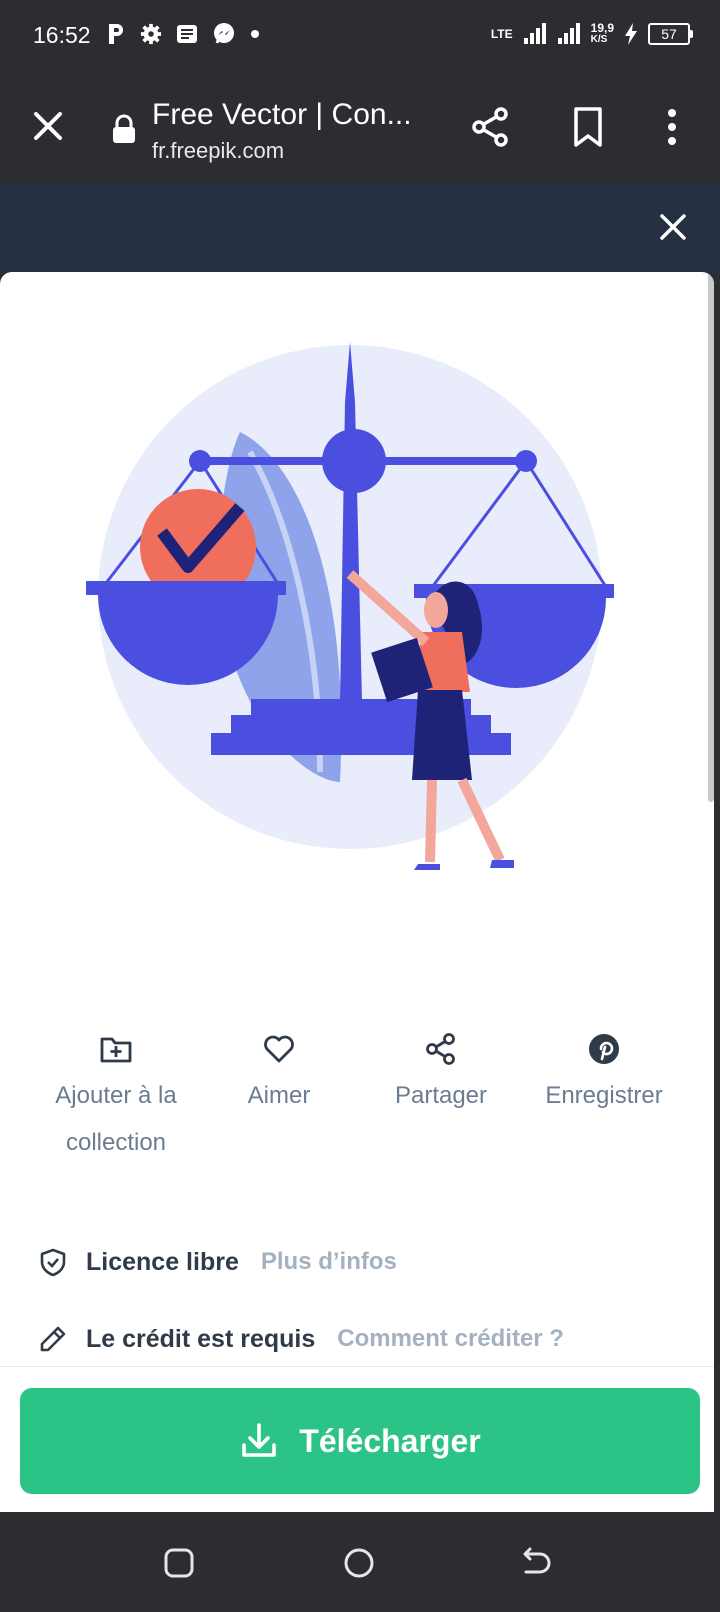 This screenshot has width=720, height=1612. I want to click on speed-unit: K/S, so click(599, 39).